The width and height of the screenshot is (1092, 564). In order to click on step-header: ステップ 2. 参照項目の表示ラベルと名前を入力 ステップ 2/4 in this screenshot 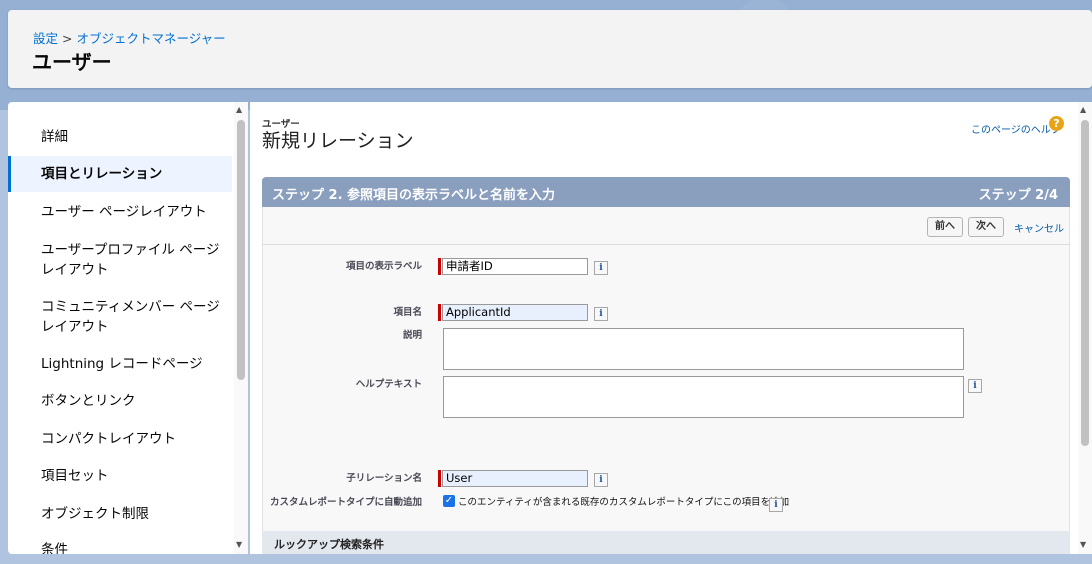, I will do `click(666, 192)`.